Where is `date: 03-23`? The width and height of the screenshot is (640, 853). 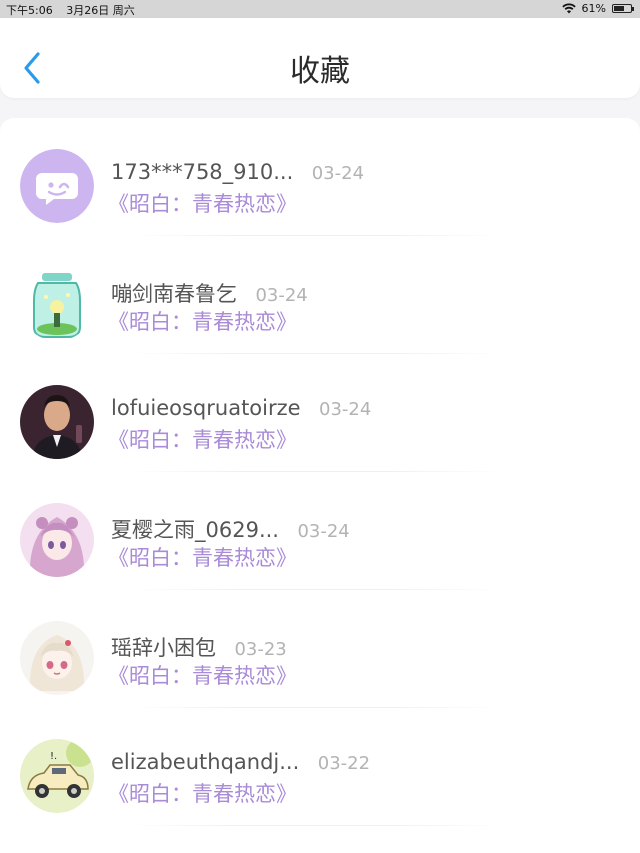 date: 03-23 is located at coordinates (260, 649).